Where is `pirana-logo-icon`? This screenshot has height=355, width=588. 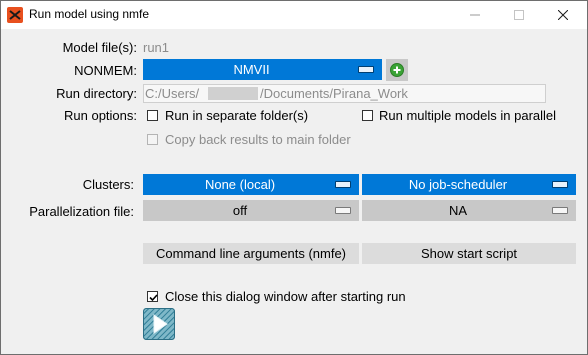 pirana-logo-icon is located at coordinates (15, 15).